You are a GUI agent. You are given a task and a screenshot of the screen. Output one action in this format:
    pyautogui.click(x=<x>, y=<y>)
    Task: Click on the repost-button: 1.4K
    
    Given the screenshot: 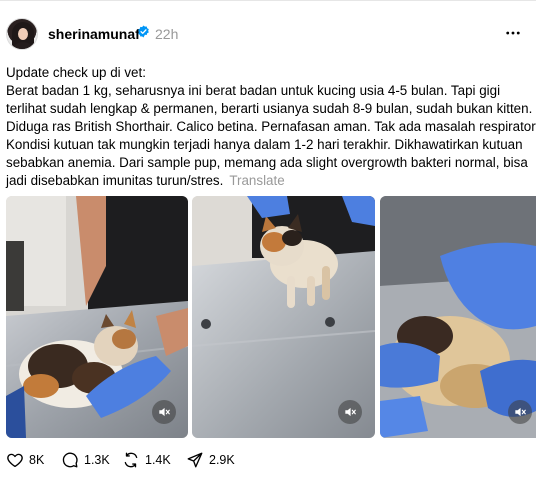 What is the action you would take?
    pyautogui.click(x=146, y=460)
    